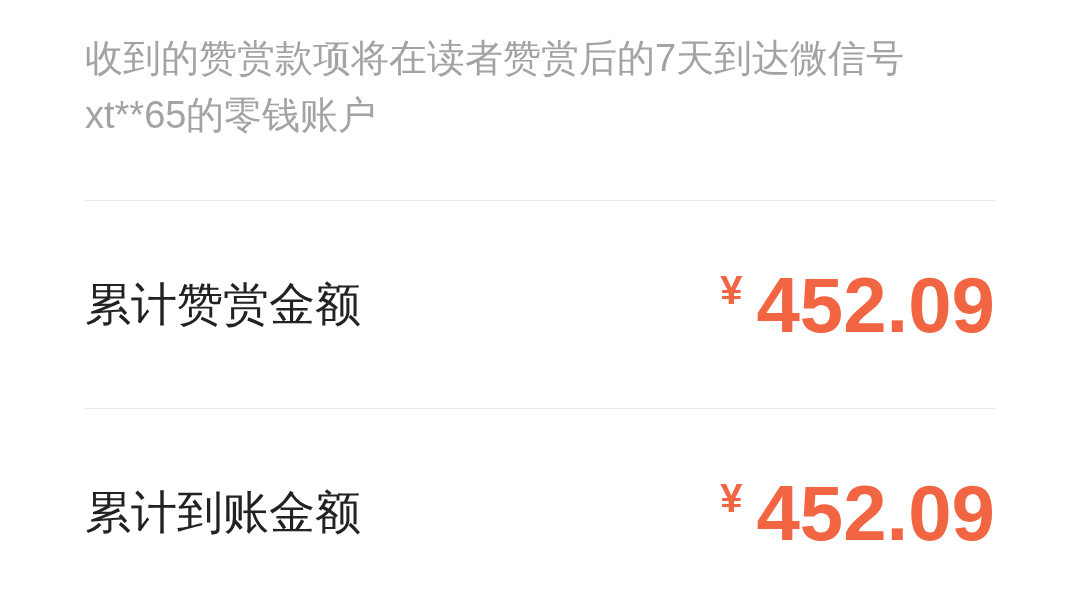 This screenshot has height=607, width=1080. I want to click on row-label: 累计到账金额, so click(223, 512).